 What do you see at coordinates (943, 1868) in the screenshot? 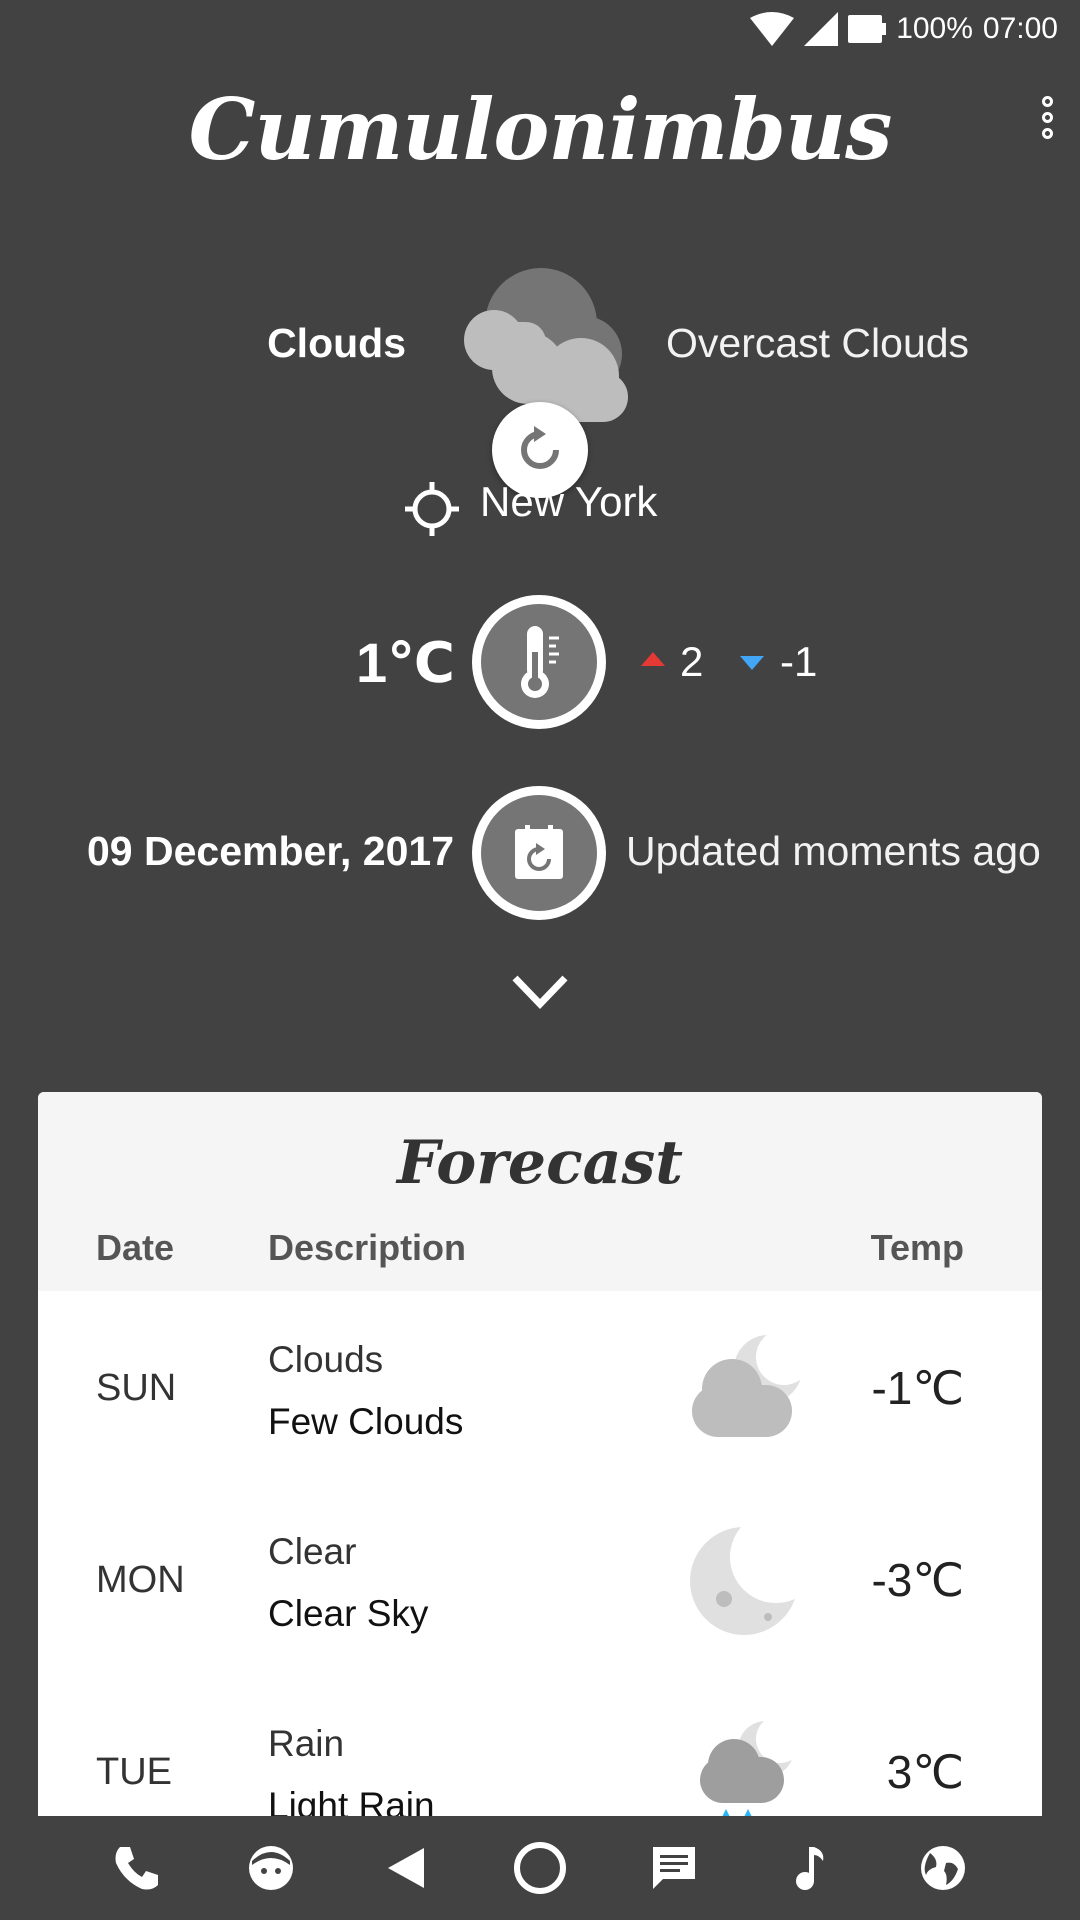
I see `globe-icon` at bounding box center [943, 1868].